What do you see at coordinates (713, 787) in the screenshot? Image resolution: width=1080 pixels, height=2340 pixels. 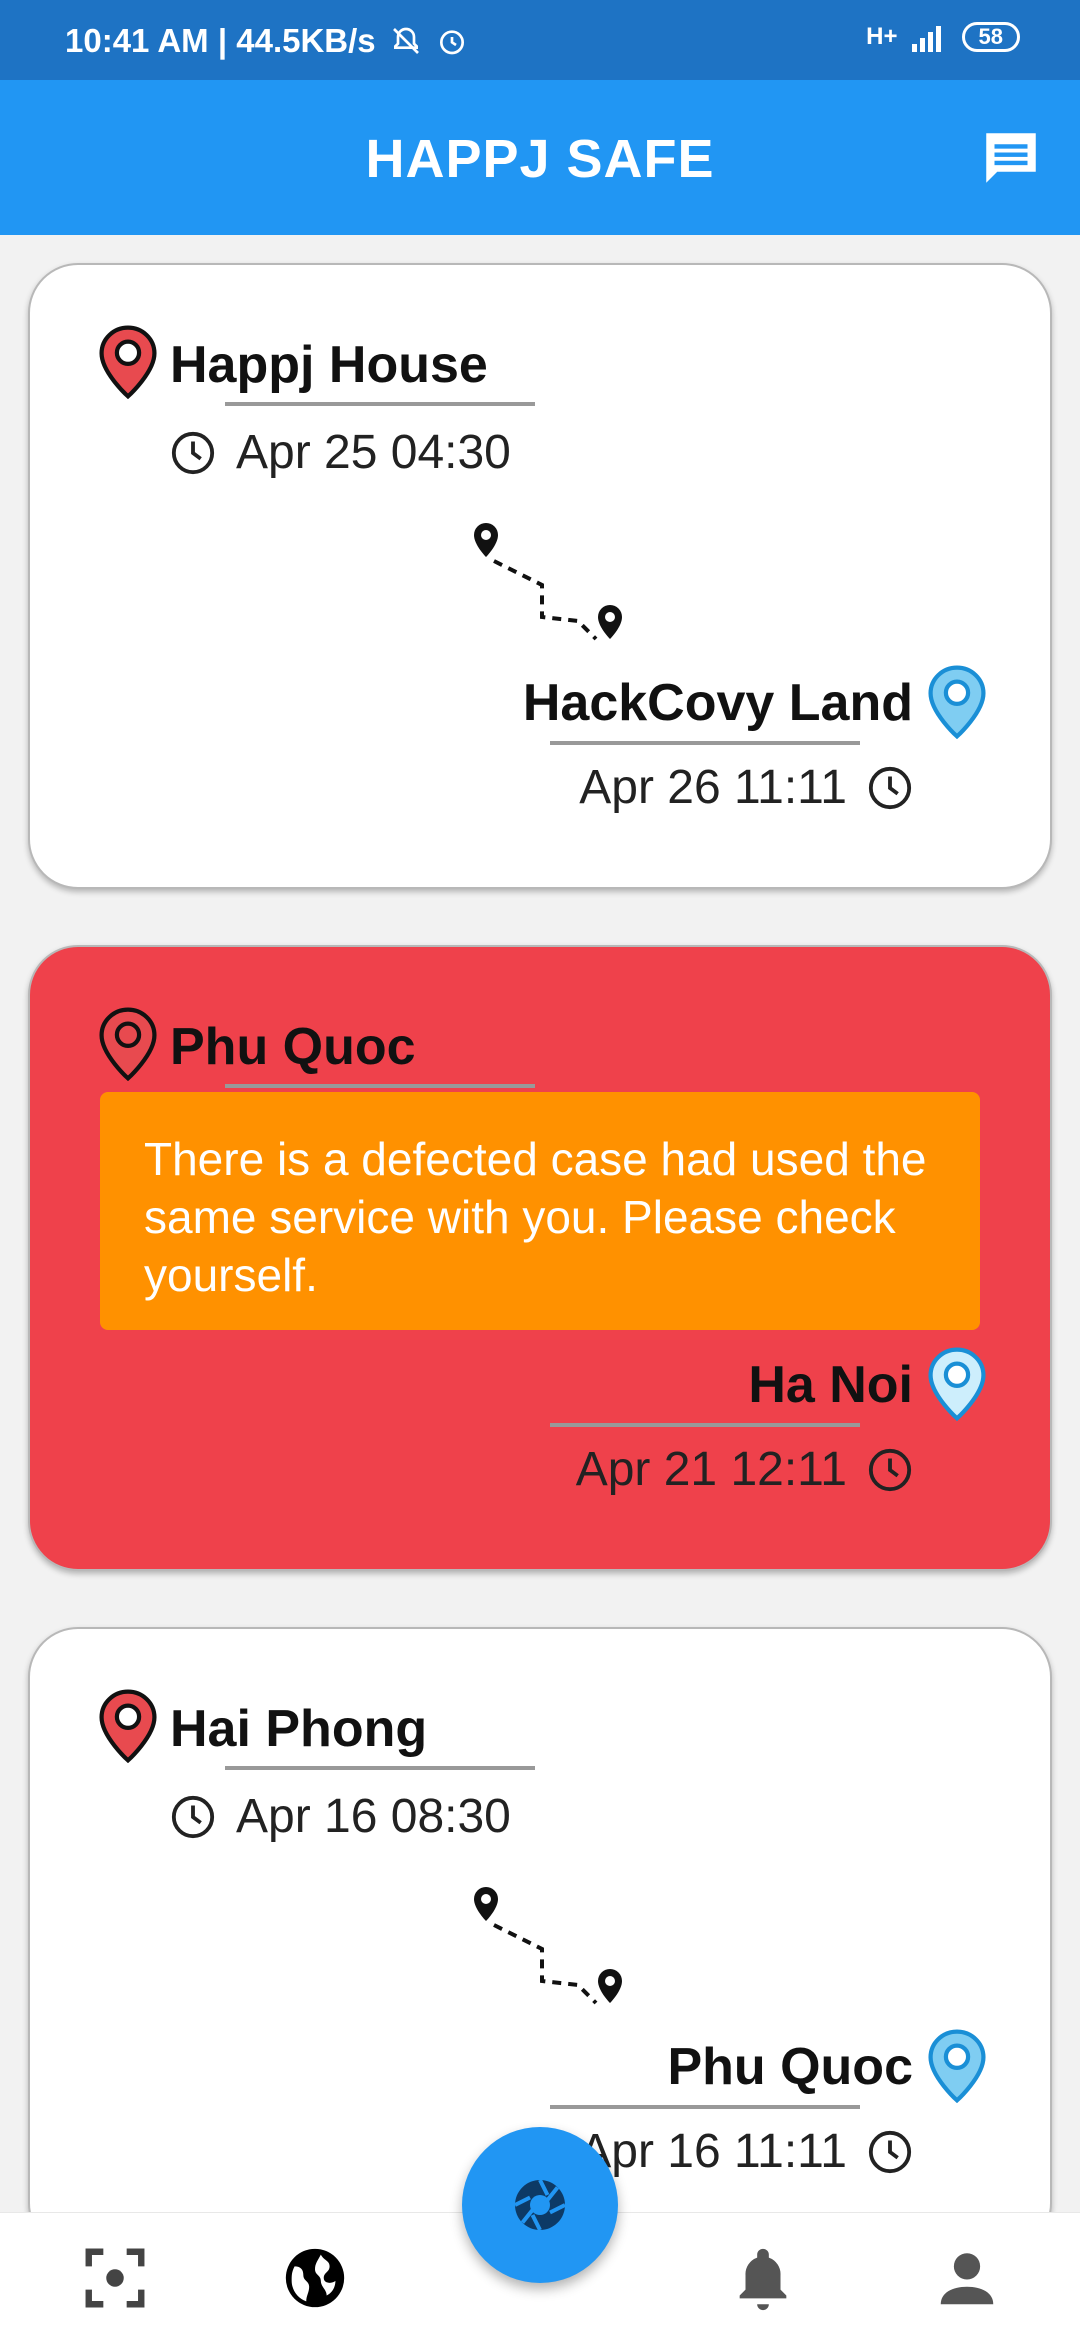 I see `destination-time-text: Apr 26 11:11` at bounding box center [713, 787].